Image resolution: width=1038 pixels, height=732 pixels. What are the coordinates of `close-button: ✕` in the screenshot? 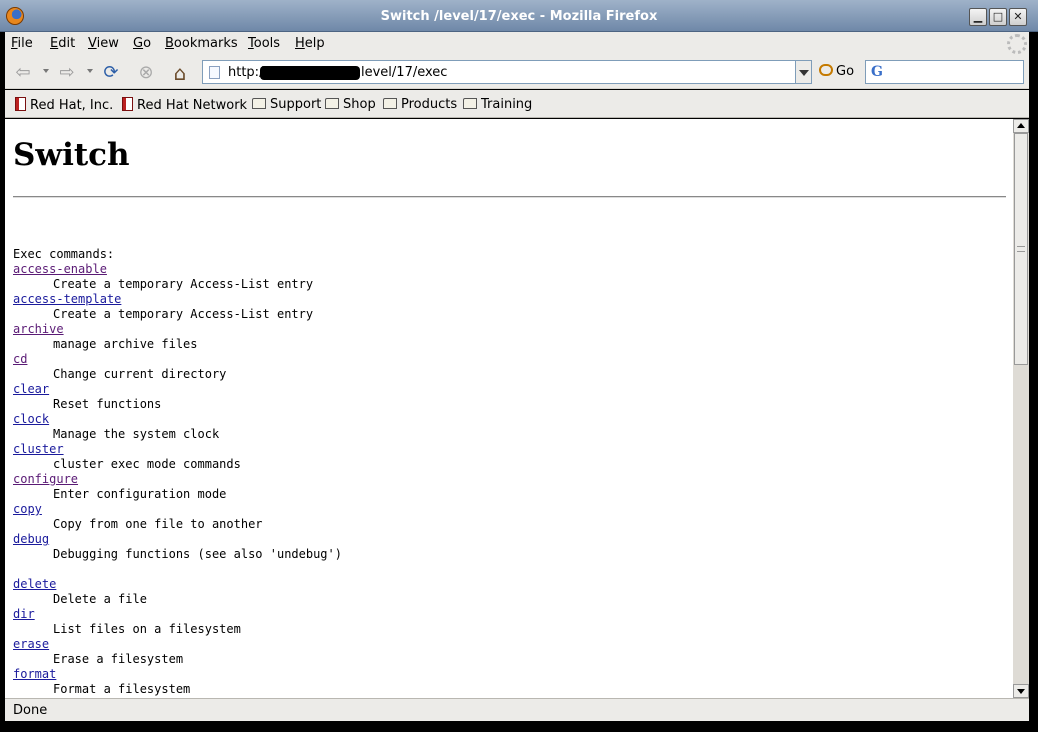 It's located at (1018, 17).